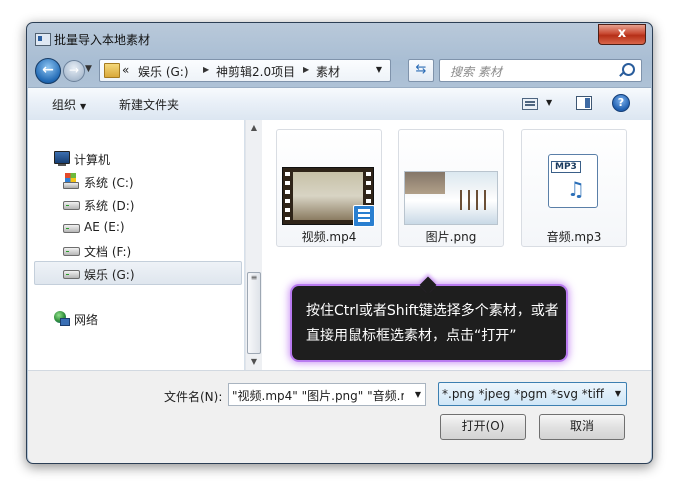 The width and height of the screenshot is (675, 484). What do you see at coordinates (112, 70) in the screenshot?
I see `folder-icon` at bounding box center [112, 70].